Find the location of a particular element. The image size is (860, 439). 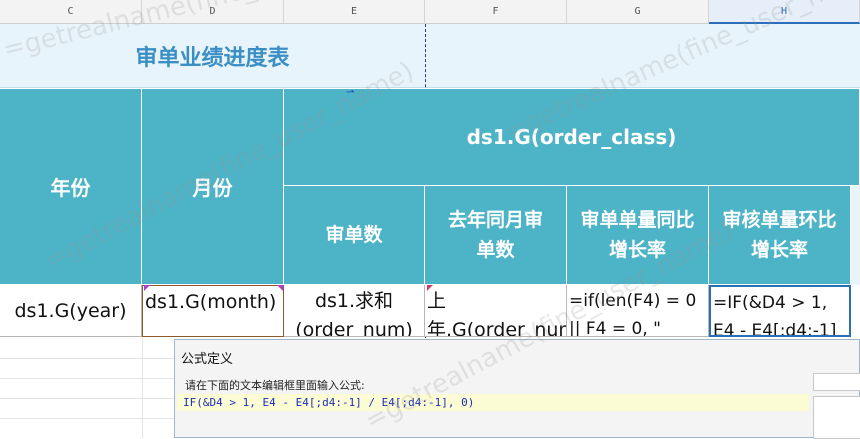

column-header-c: C is located at coordinates (71, 12).